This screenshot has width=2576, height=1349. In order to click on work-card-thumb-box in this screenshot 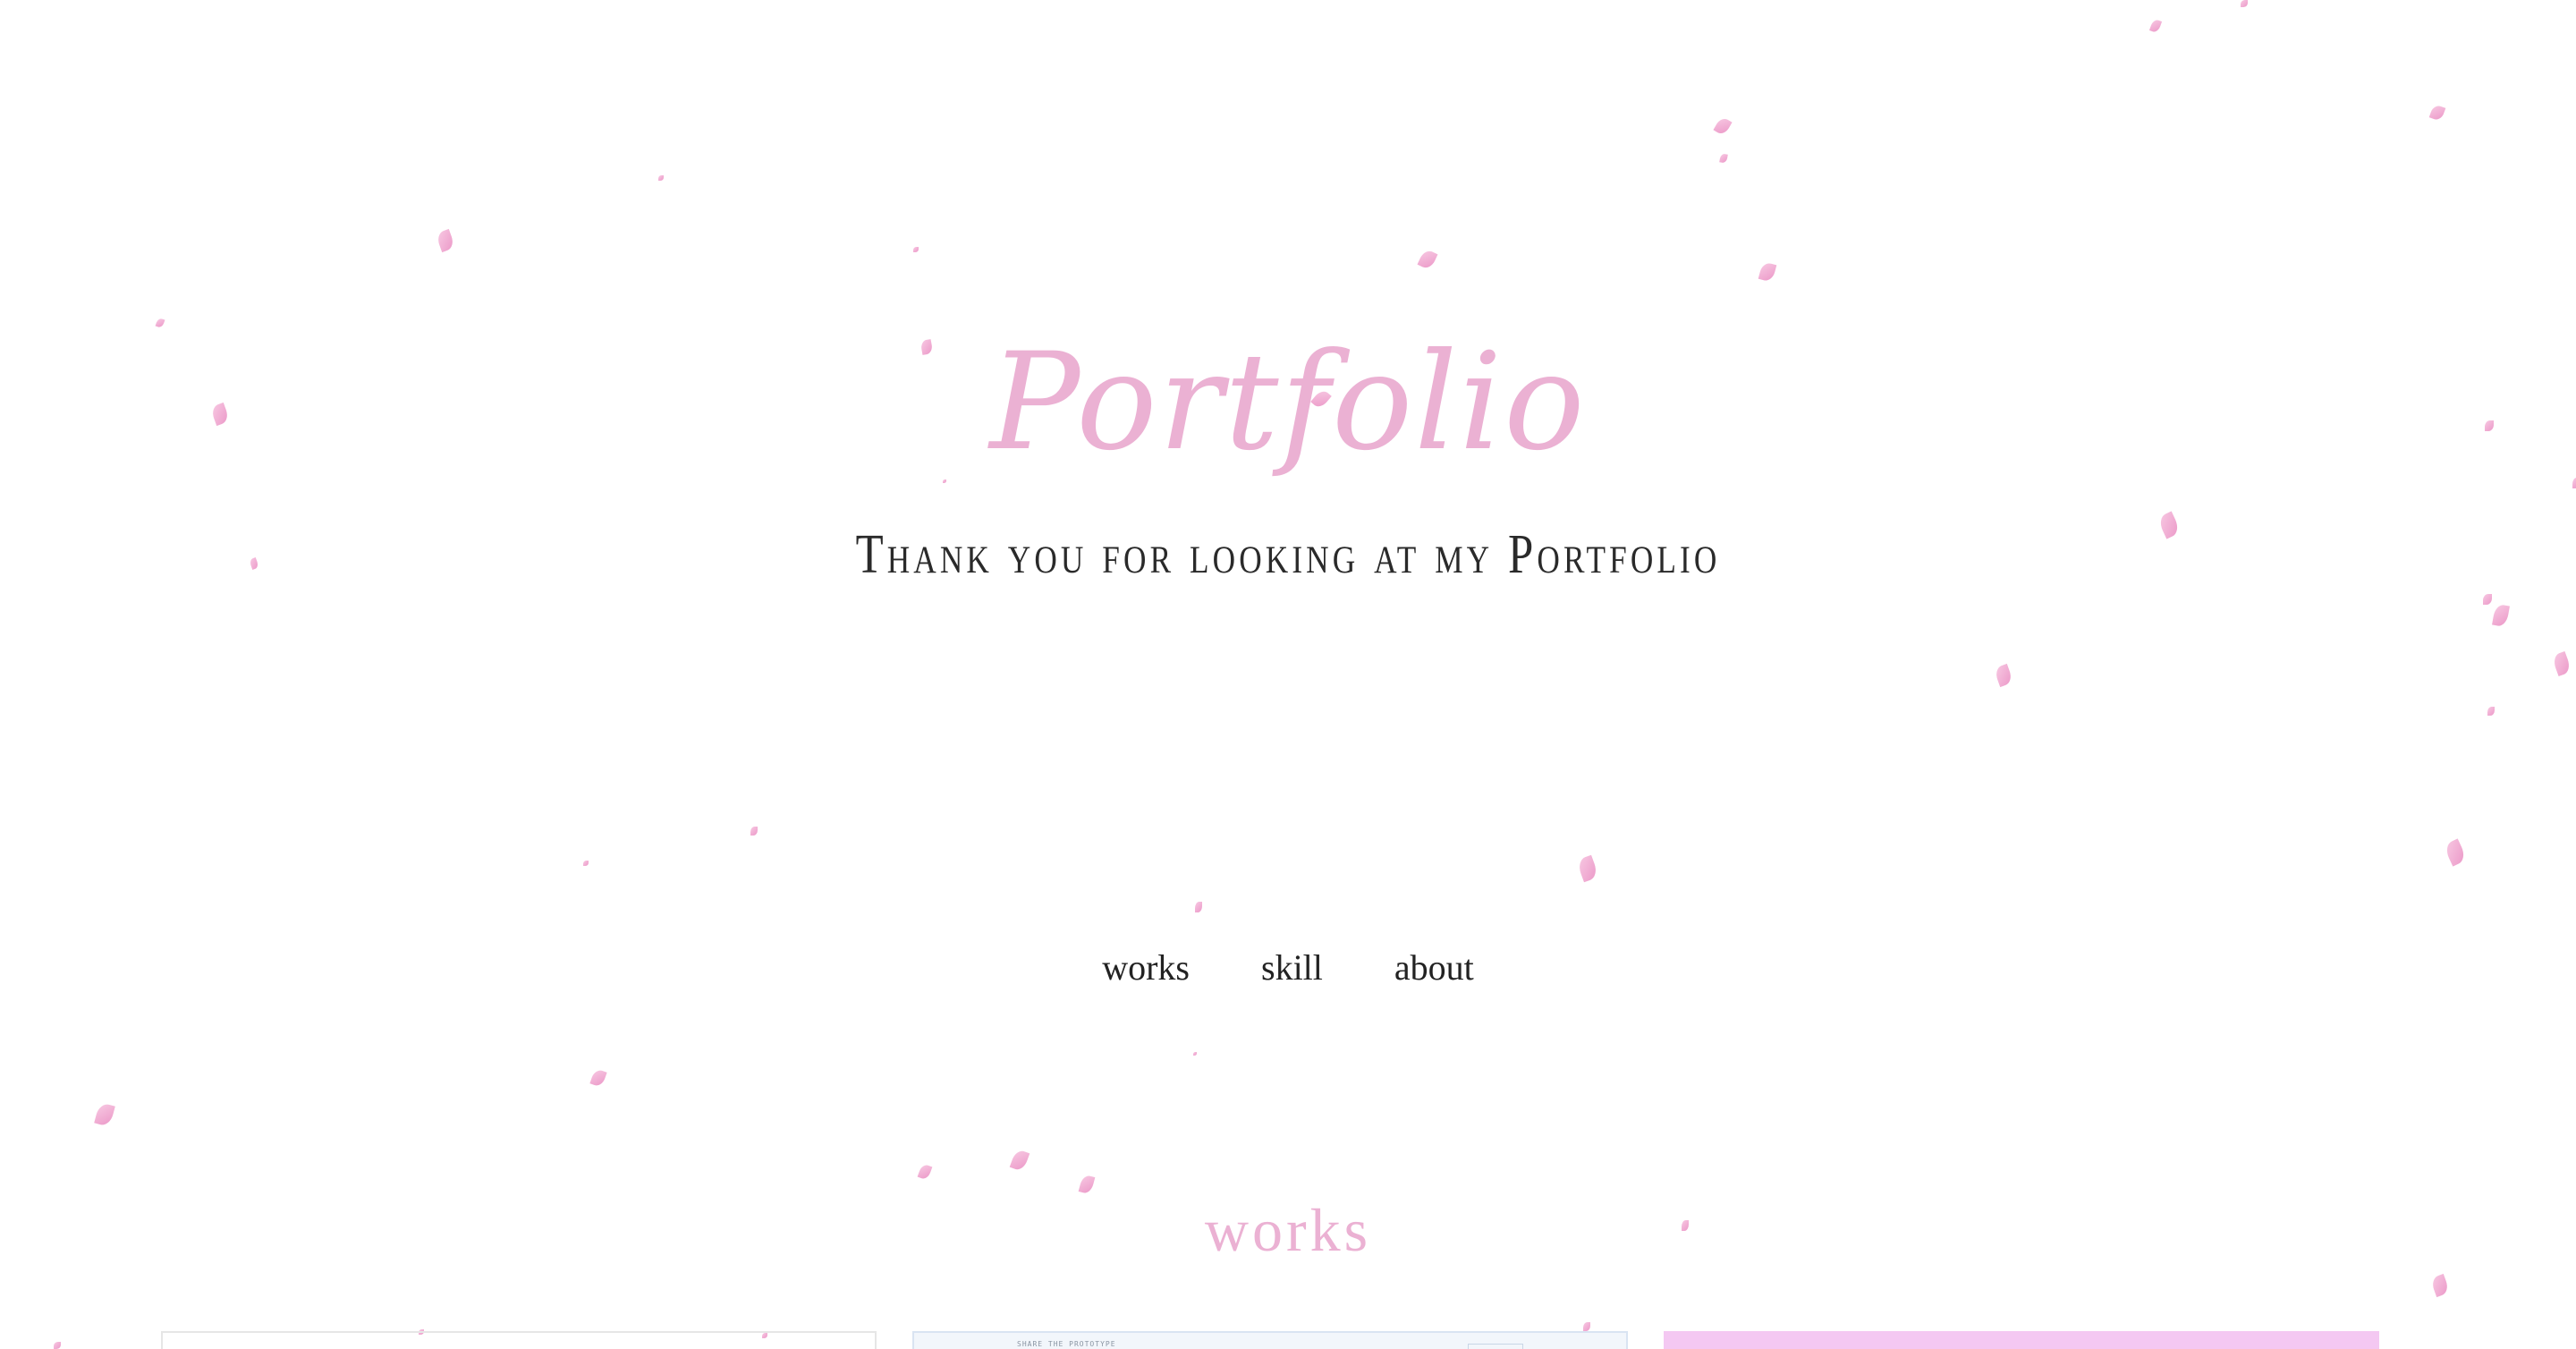, I will do `click(1495, 1346)`.